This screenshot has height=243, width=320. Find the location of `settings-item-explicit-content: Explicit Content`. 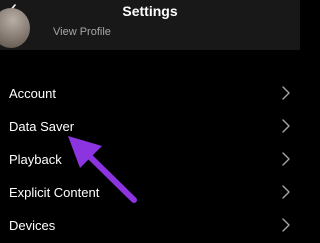

settings-item-explicit-content: Explicit Content is located at coordinates (150, 190).